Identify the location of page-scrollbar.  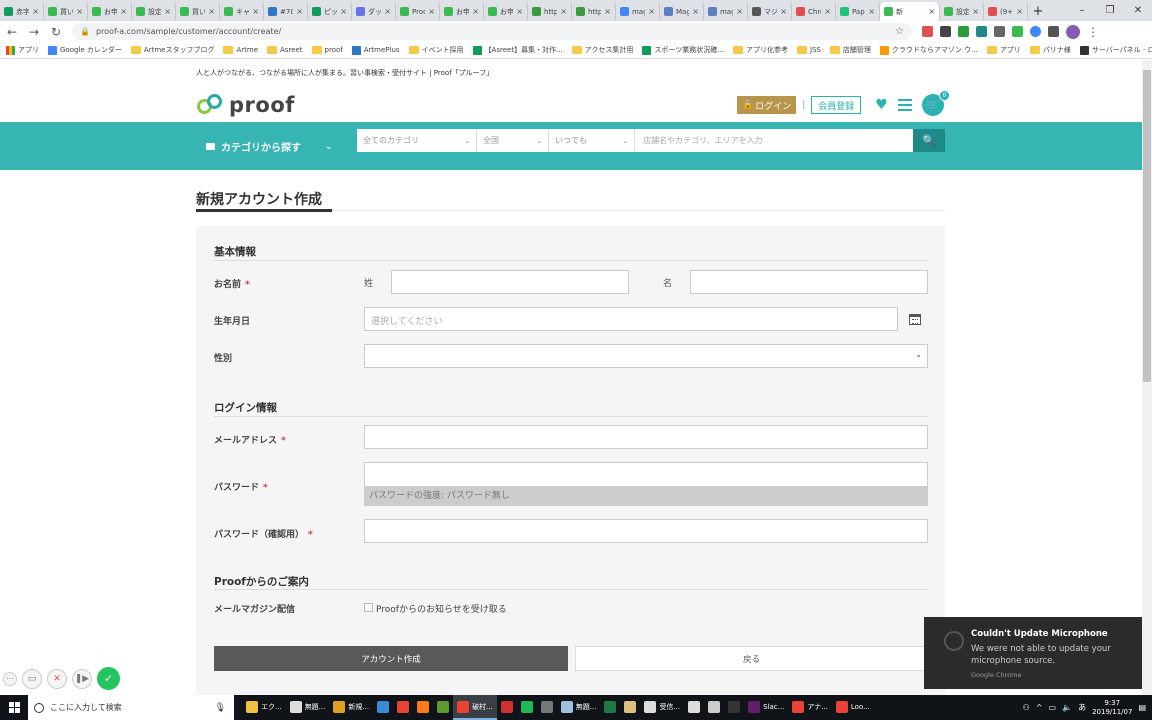
(1147, 377).